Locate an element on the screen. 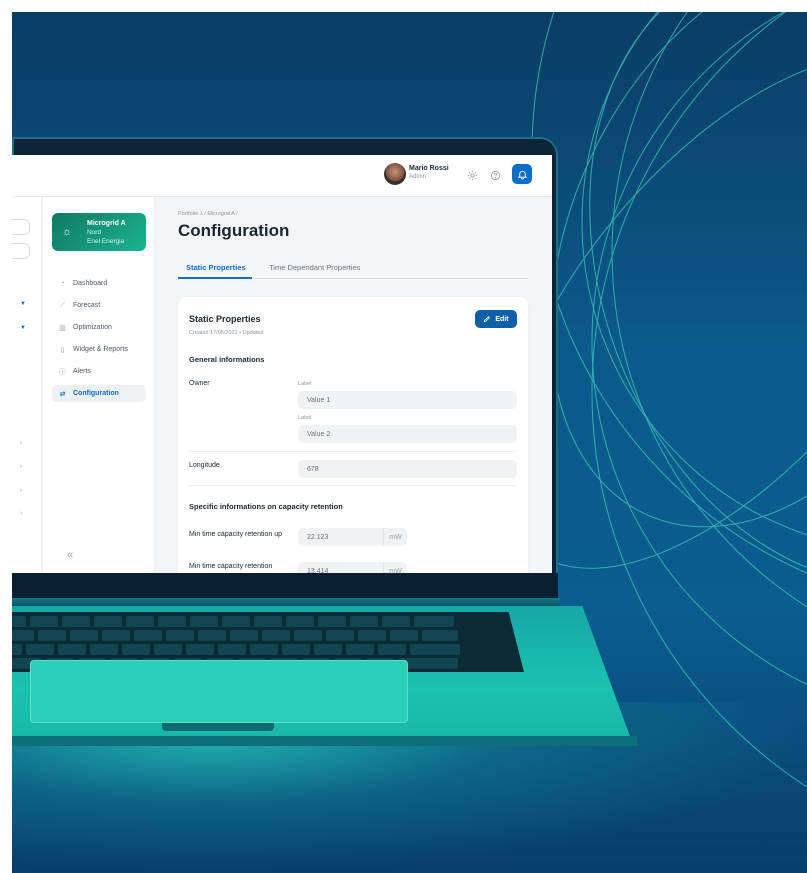  general-informations-title: General informations is located at coordinates (227, 359).